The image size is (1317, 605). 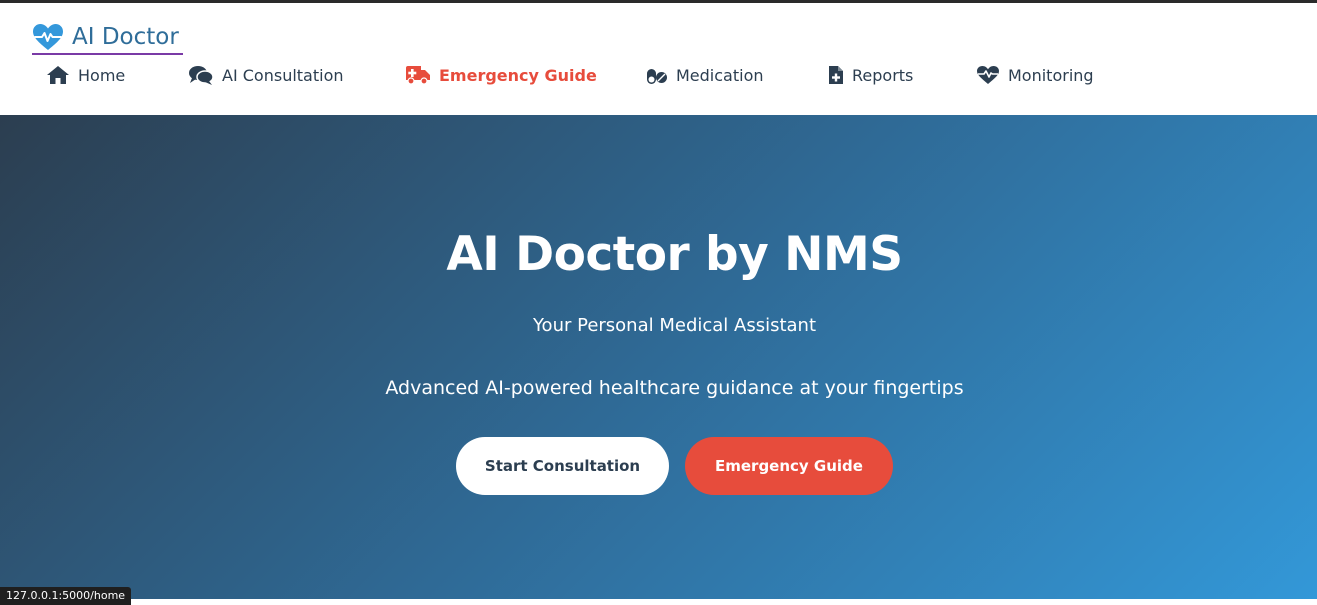 I want to click on ambulance-icon, so click(x=418, y=75).